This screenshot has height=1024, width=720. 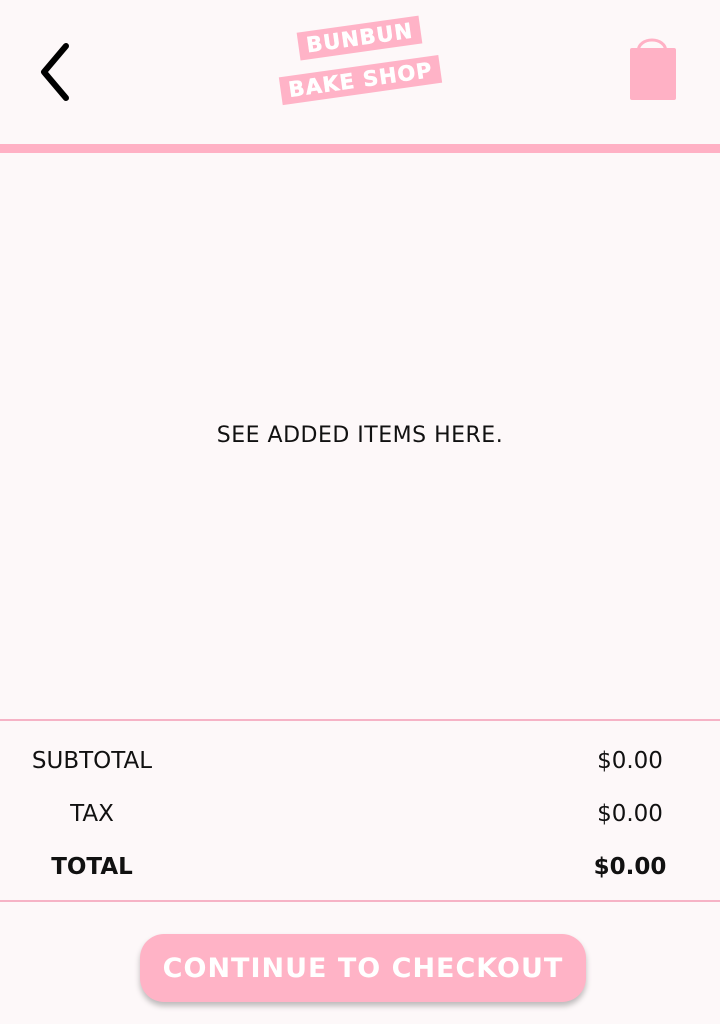 I want to click on total-row: TOTAL $0.00, so click(x=360, y=867).